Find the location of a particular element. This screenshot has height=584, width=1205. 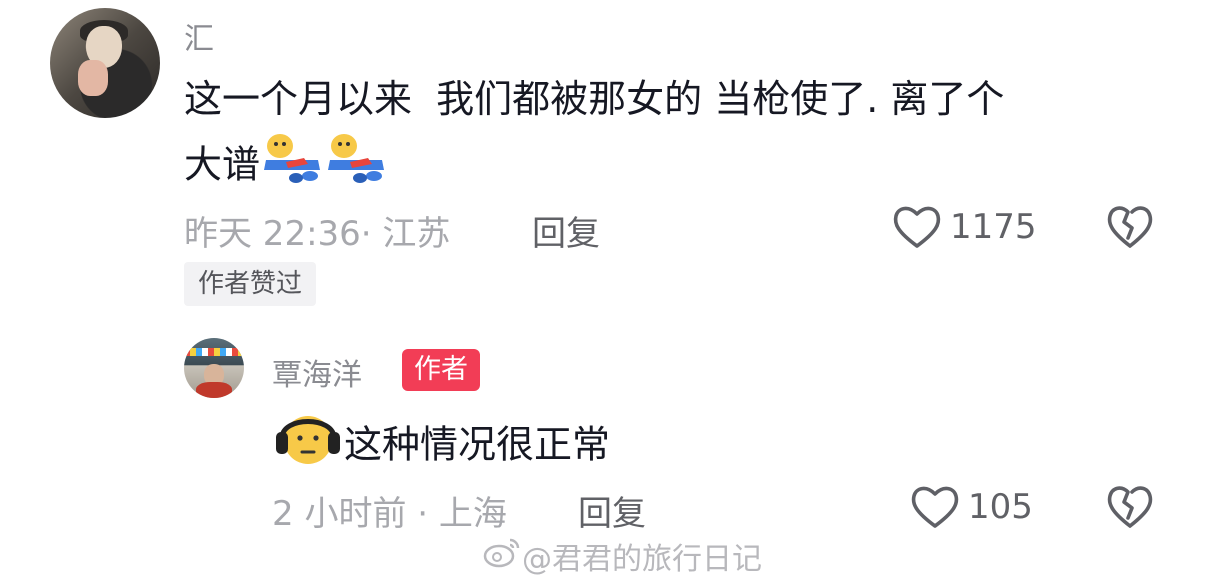

reply-dislike-button is located at coordinates (1130, 509).